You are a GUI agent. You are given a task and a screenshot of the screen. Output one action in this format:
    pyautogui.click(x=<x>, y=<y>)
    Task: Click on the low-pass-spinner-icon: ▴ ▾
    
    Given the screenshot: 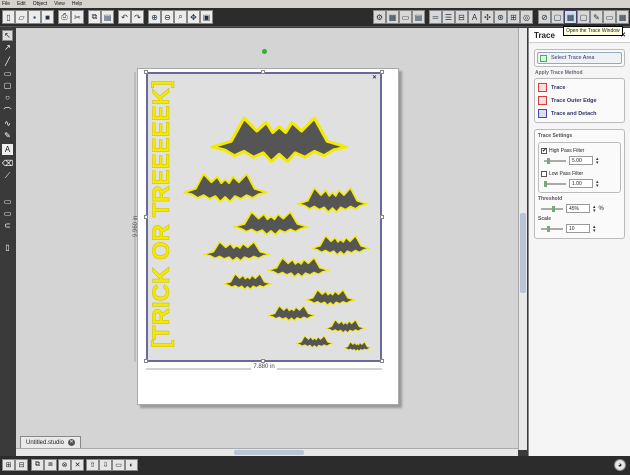 What is the action you would take?
    pyautogui.click(x=597, y=183)
    